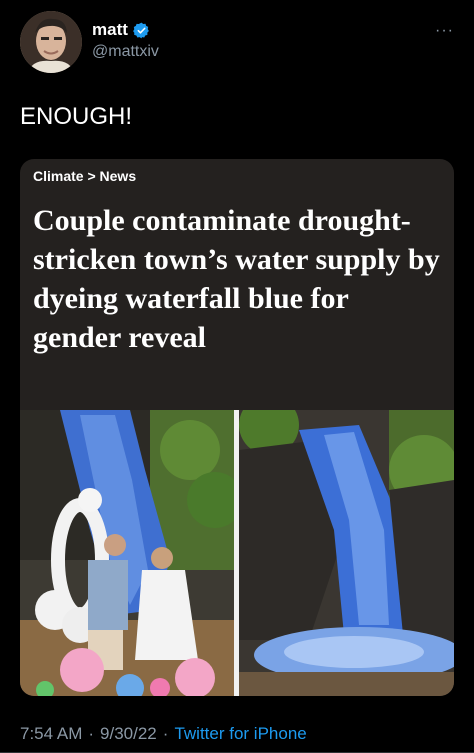 Image resolution: width=474 pixels, height=753 pixels. What do you see at coordinates (51, 42) in the screenshot?
I see `avatar` at bounding box center [51, 42].